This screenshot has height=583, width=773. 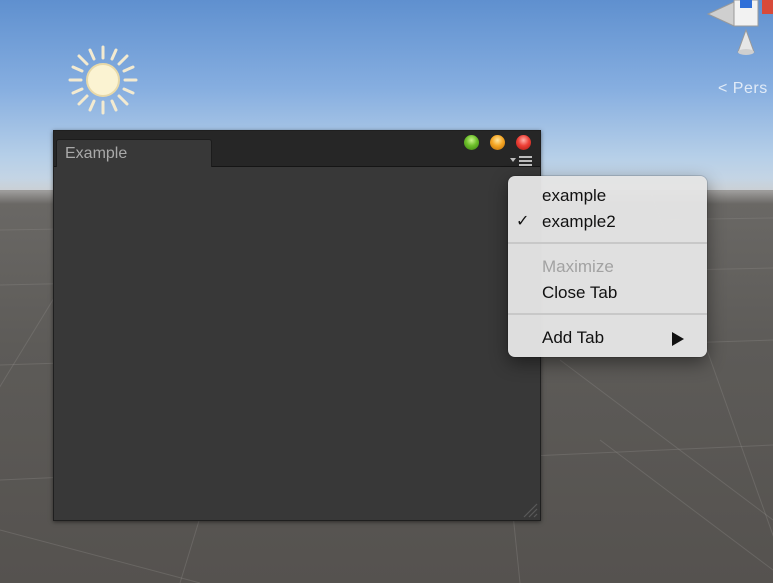 What do you see at coordinates (523, 142) in the screenshot?
I see `close-button` at bounding box center [523, 142].